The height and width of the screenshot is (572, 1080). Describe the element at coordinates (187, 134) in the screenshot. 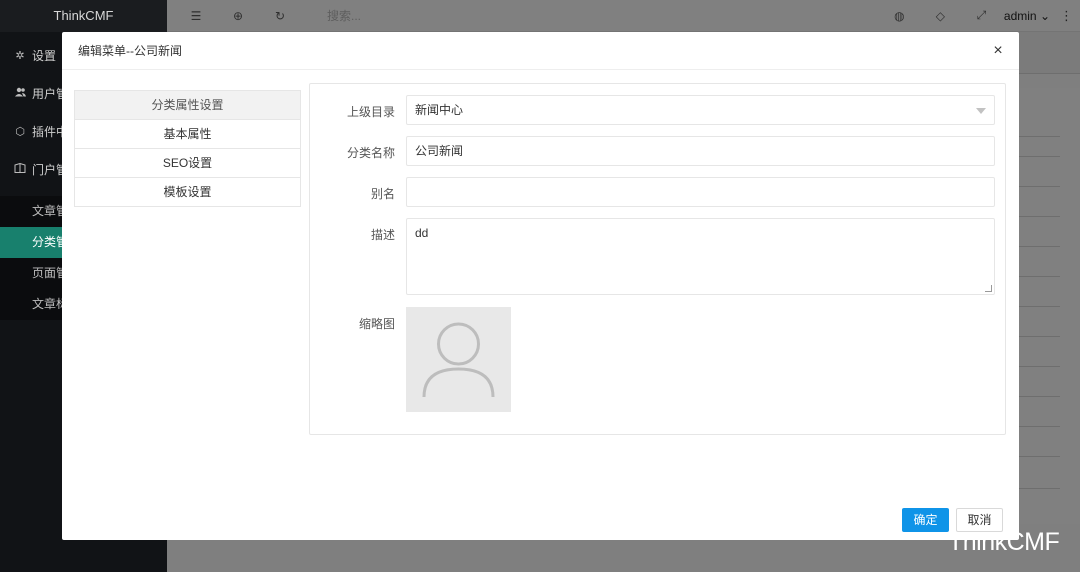

I see `tab-basic-properties: 基本属性` at that location.